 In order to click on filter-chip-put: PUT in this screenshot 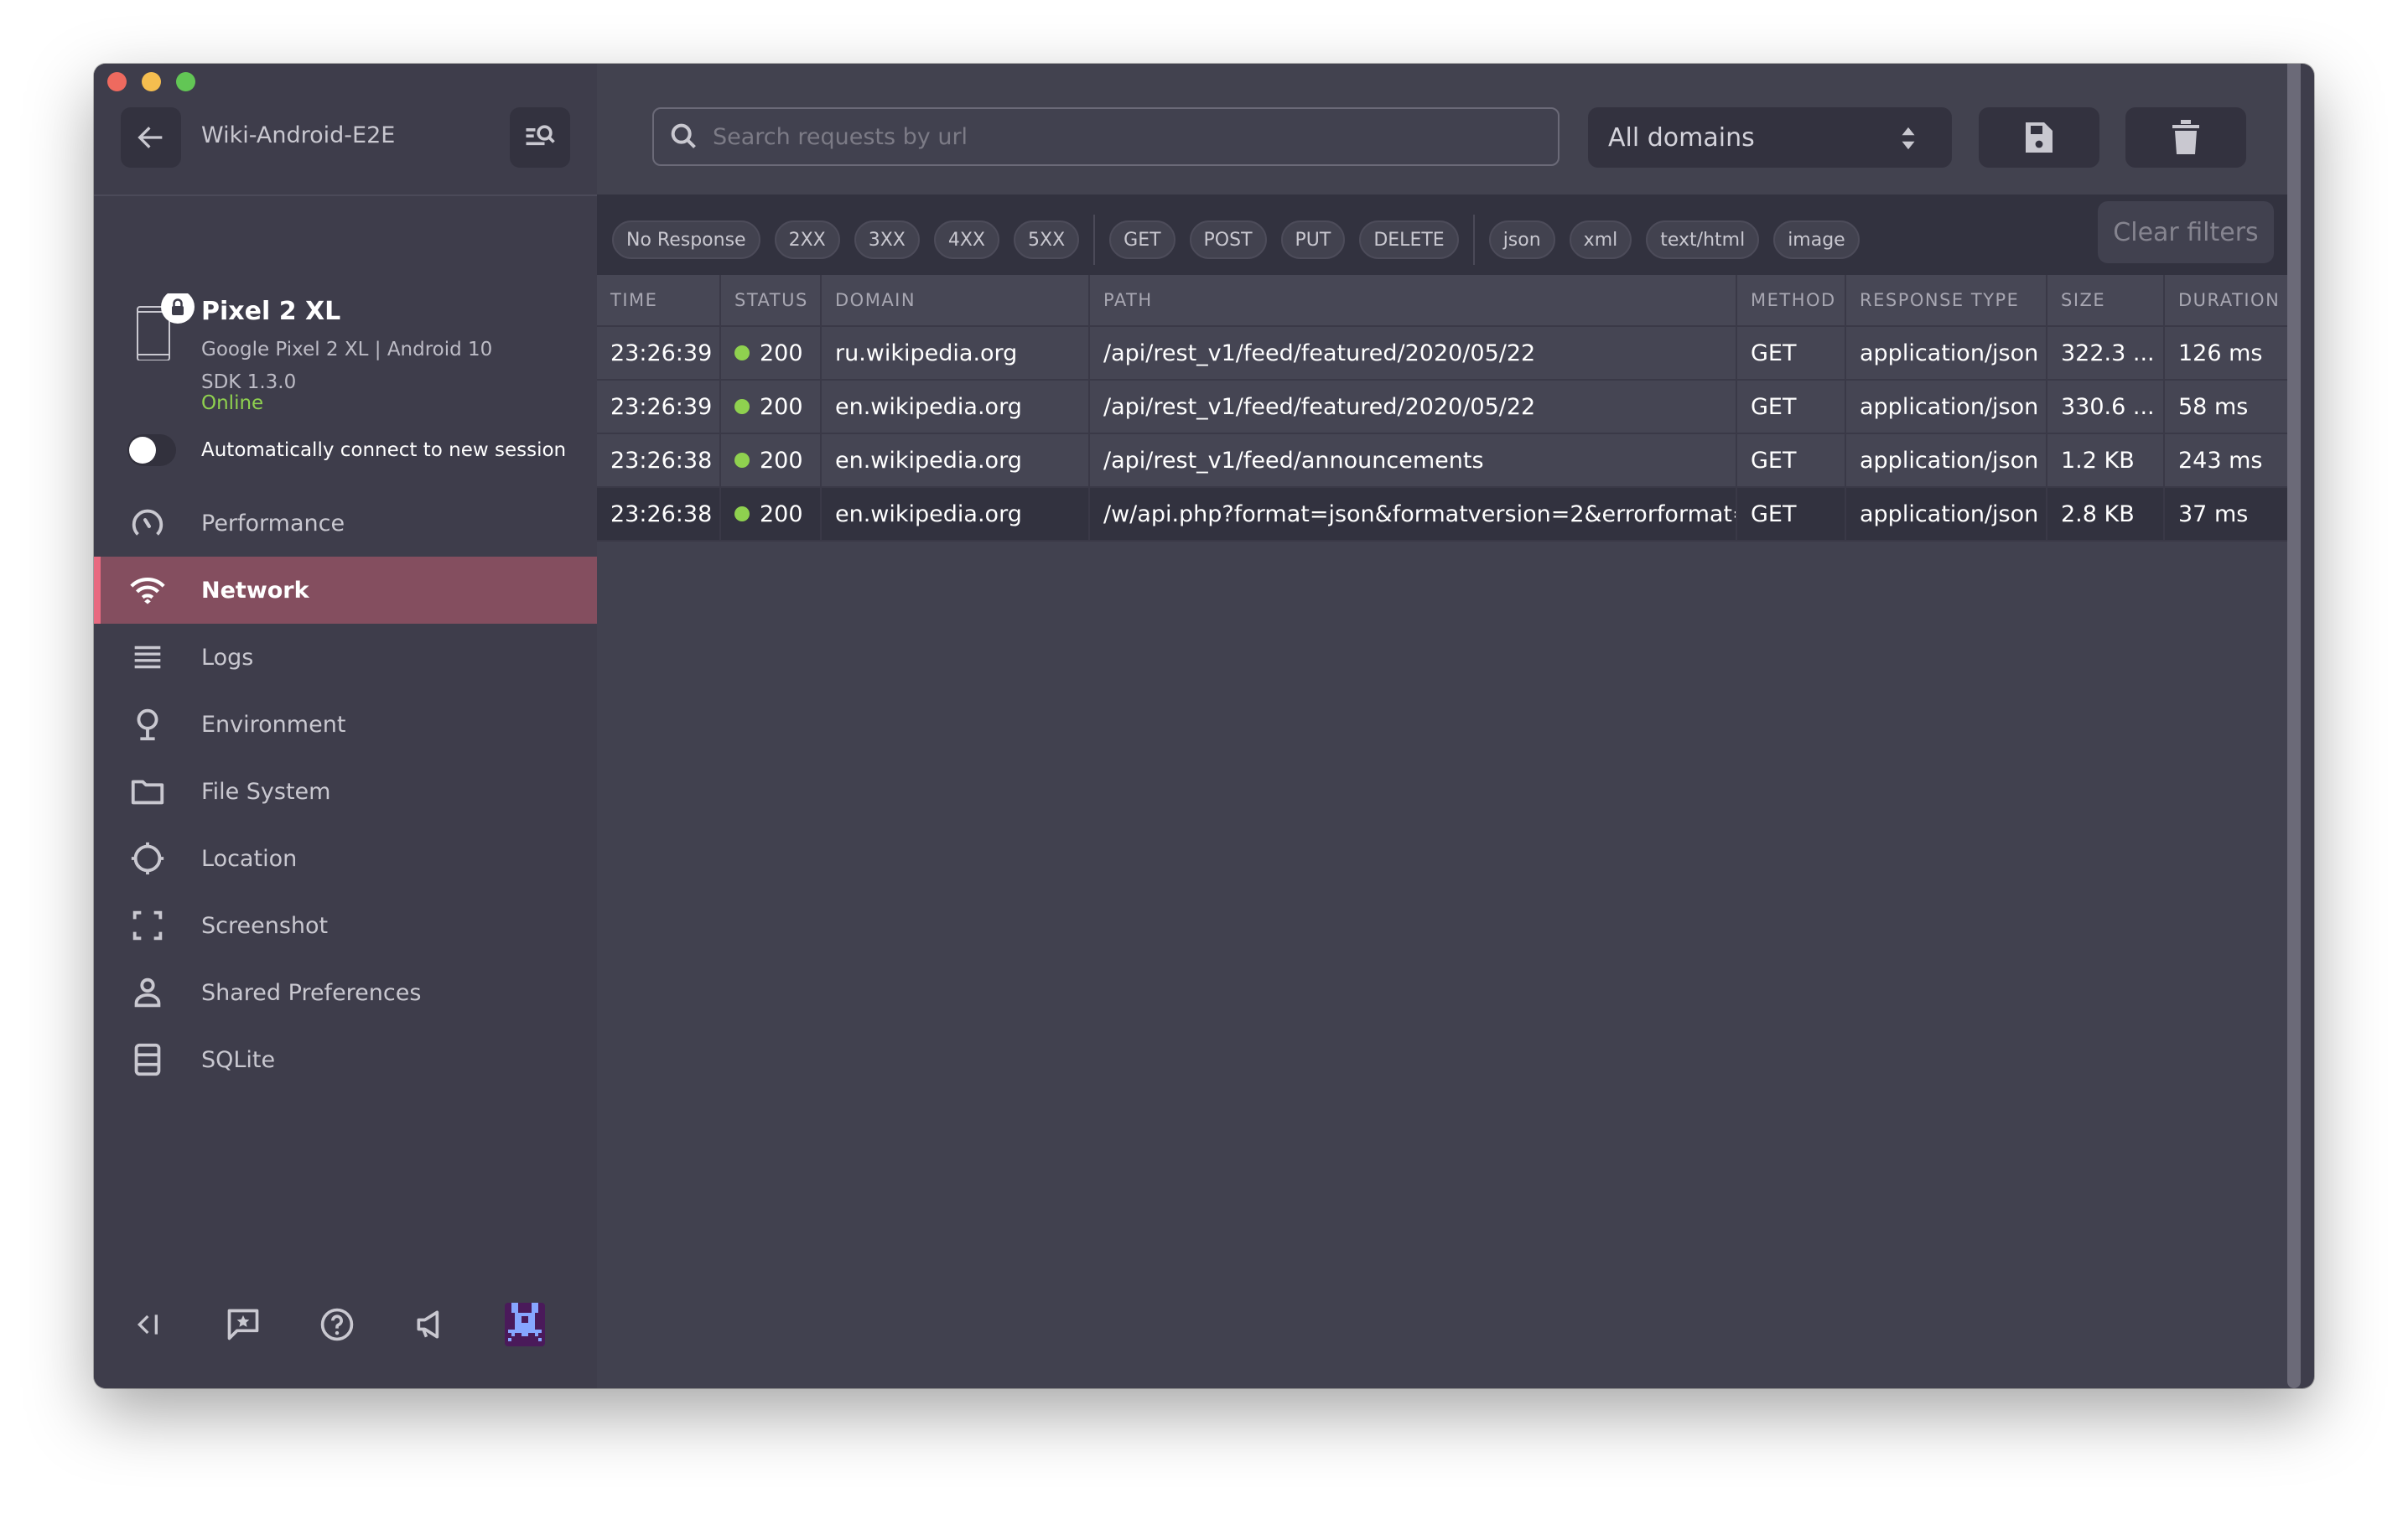, I will do `click(1313, 239)`.